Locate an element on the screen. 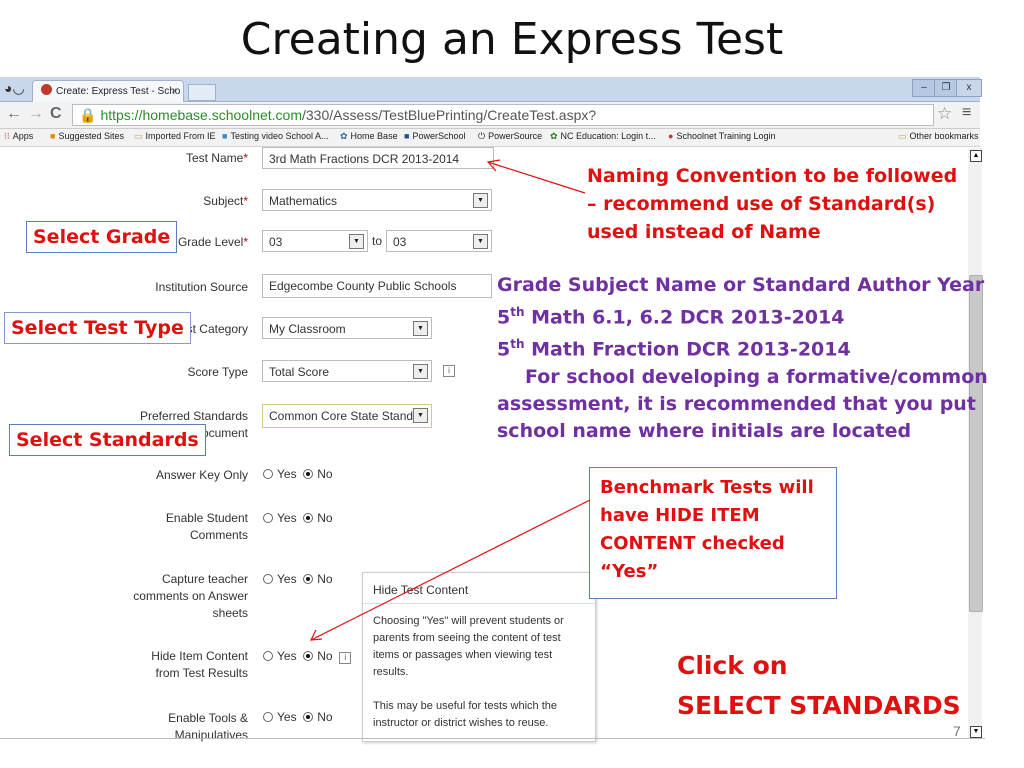 The image size is (1024, 768). naming-arrow-line is located at coordinates (536, 177).